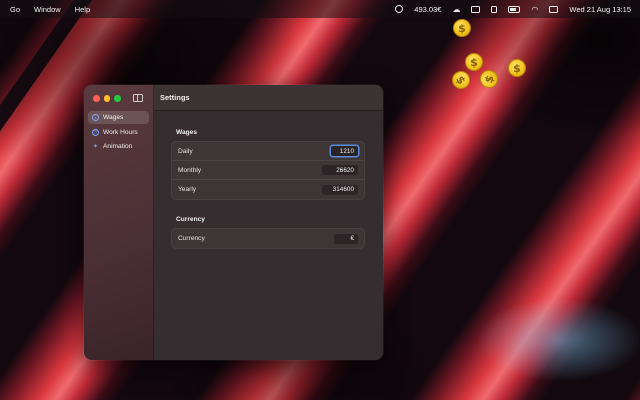  Describe the element at coordinates (95, 147) in the screenshot. I see `sparkles-icon: ✦` at that location.